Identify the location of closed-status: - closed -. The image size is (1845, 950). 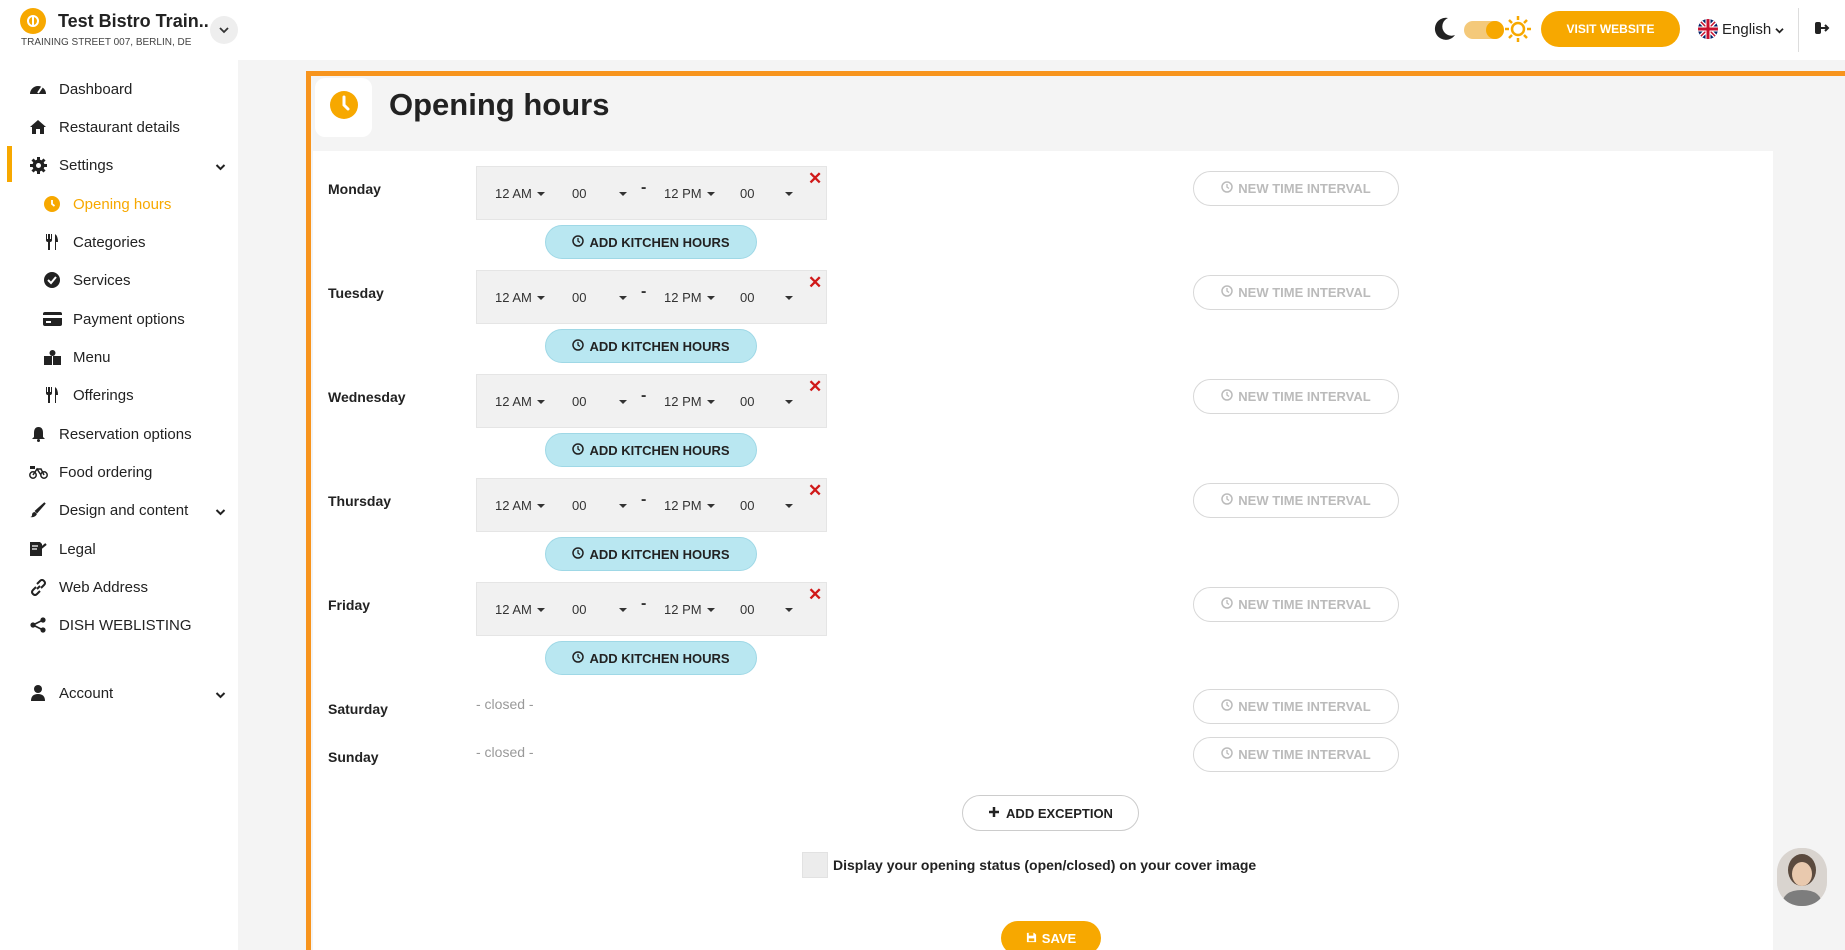
(505, 704).